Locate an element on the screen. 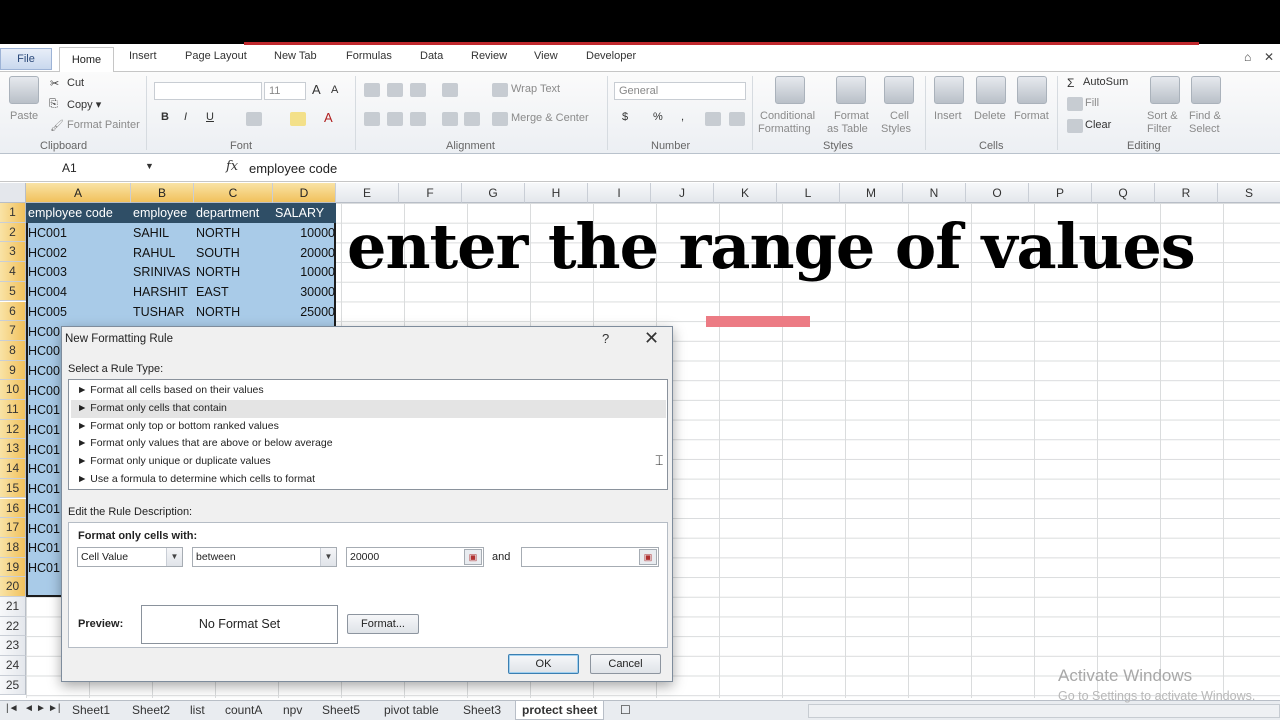 This screenshot has width=1280, height=720. copy-button: Copy ▾ is located at coordinates (84, 104).